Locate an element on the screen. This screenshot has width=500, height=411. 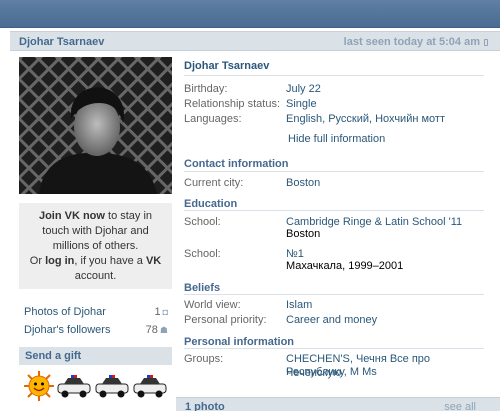
photos-footer: 1 photo see all is located at coordinates (338, 404).